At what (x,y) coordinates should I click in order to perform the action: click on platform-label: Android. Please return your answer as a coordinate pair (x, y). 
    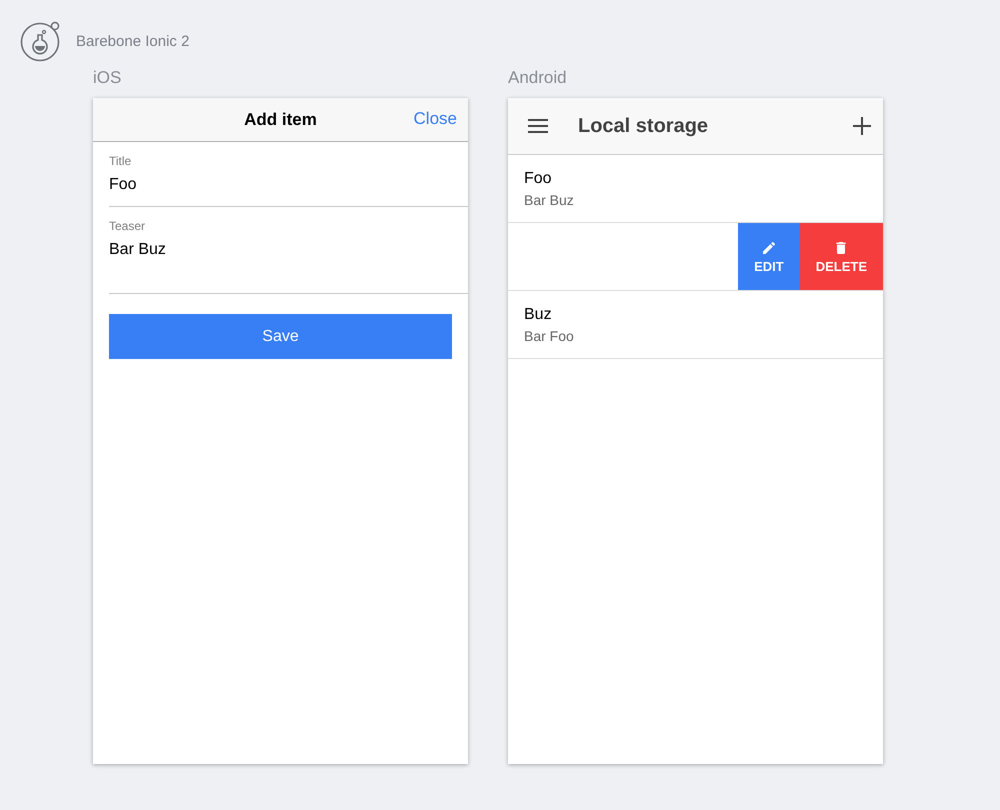
    Looking at the image, I should click on (538, 78).